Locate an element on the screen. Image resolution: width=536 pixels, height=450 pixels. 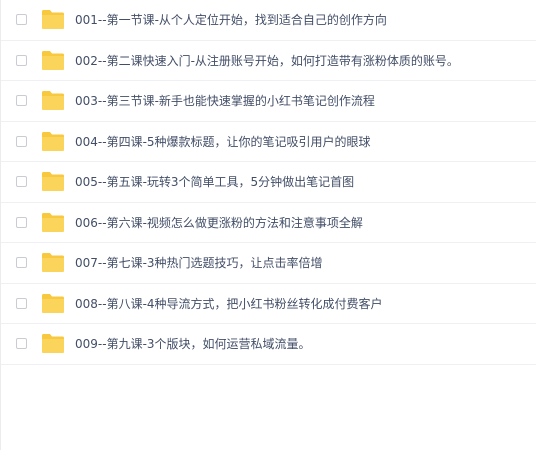
file-row: 009--第九课-3个版块，如何运营私域流量。 is located at coordinates (268, 344).